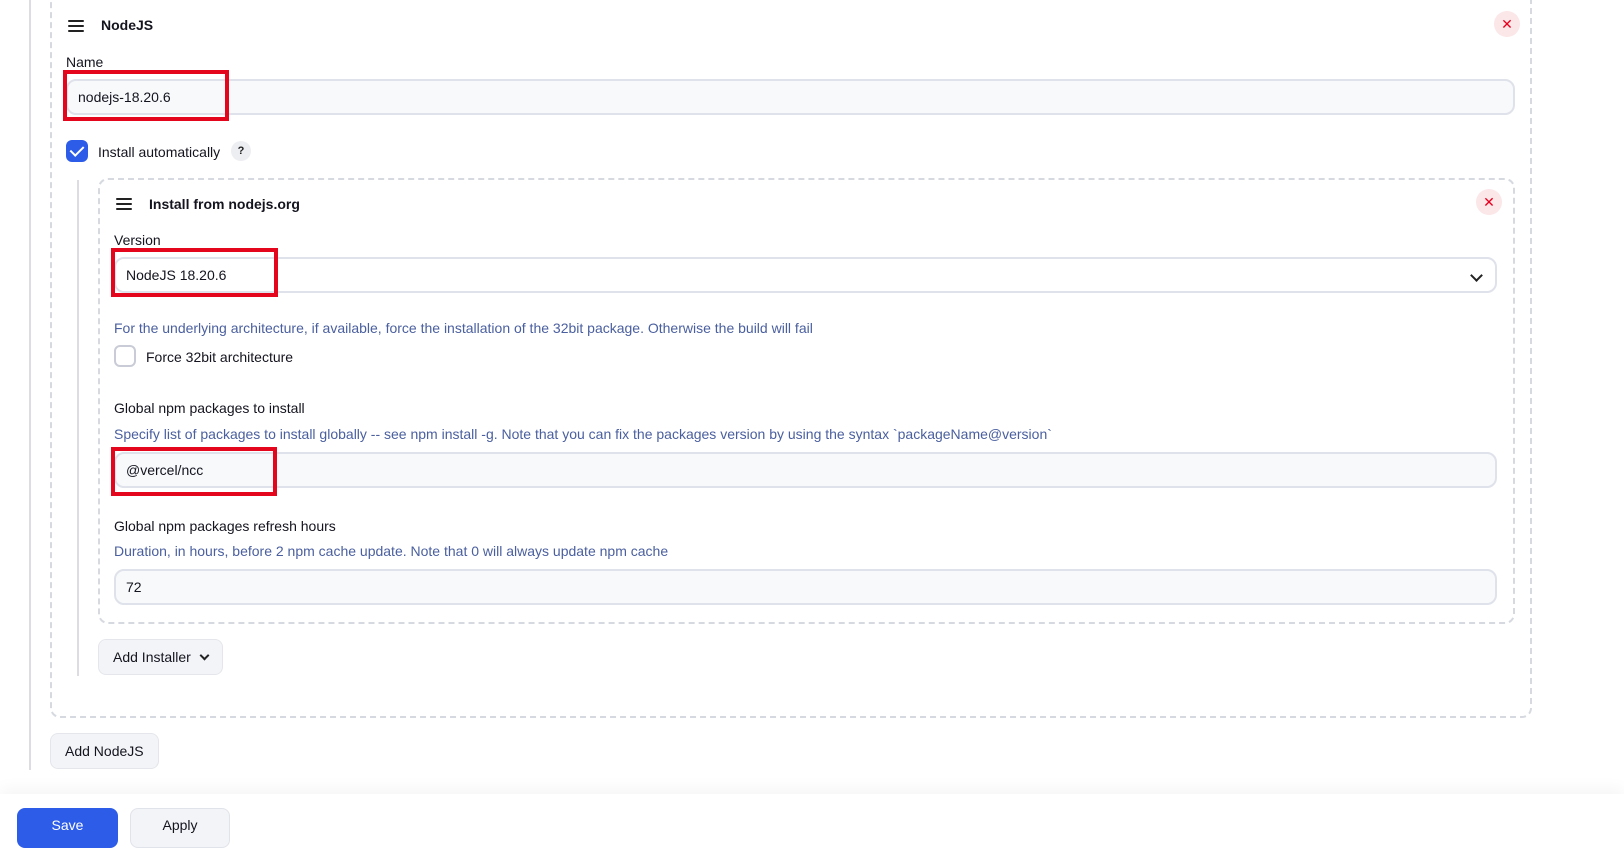  Describe the element at coordinates (127, 25) in the screenshot. I see `nodejs-card-title: NodeJS` at that location.